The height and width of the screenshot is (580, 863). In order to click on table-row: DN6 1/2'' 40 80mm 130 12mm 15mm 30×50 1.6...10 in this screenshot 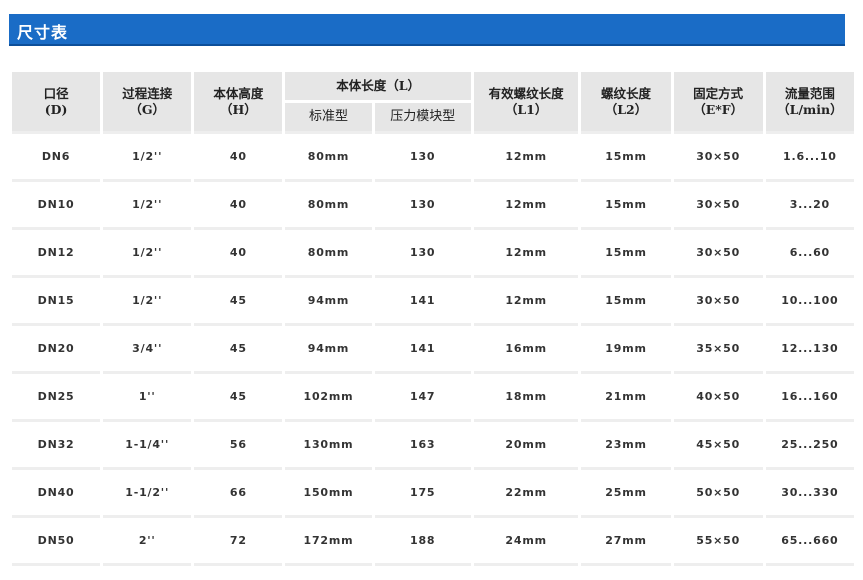, I will do `click(433, 156)`.